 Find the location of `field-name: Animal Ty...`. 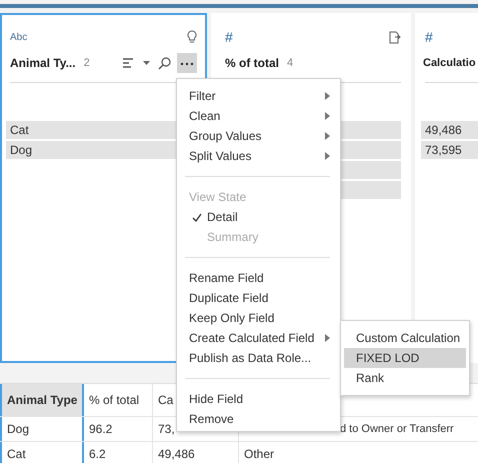

field-name: Animal Ty... is located at coordinates (43, 63).